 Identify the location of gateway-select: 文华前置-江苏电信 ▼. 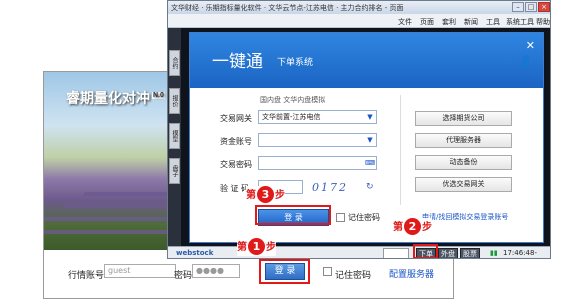
(317, 117).